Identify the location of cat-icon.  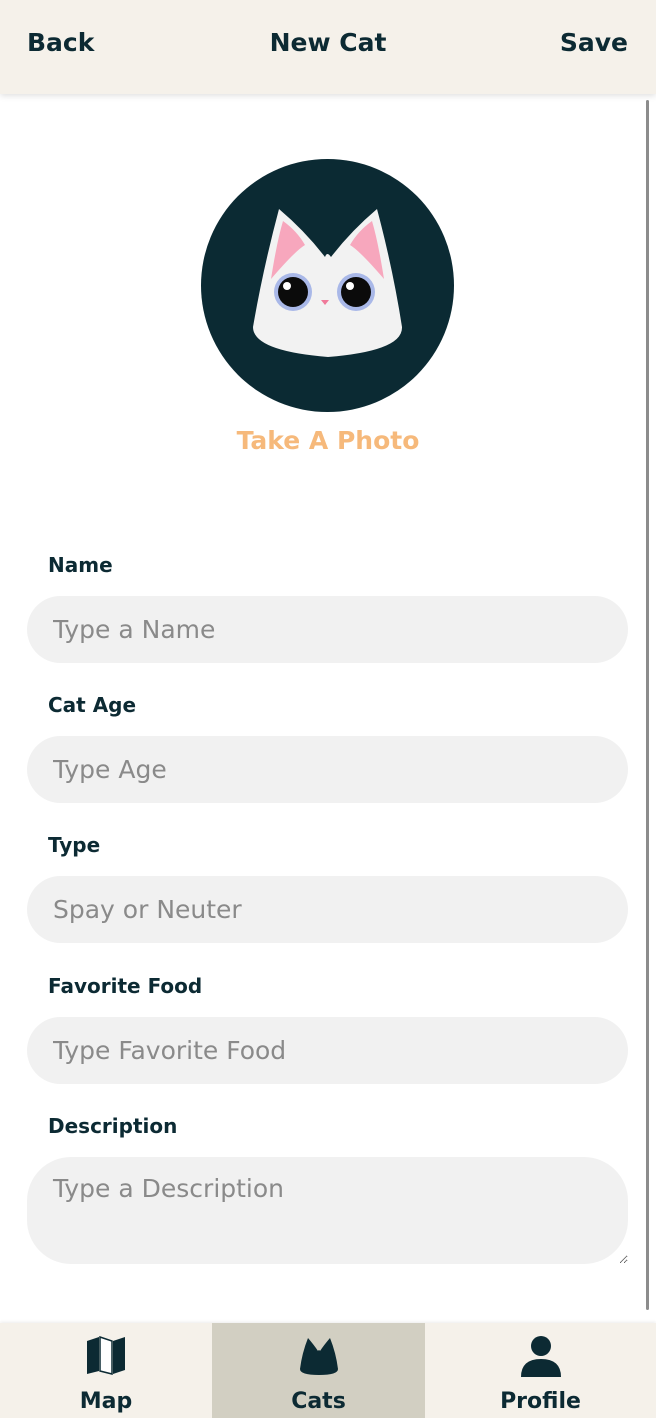
(318, 1357).